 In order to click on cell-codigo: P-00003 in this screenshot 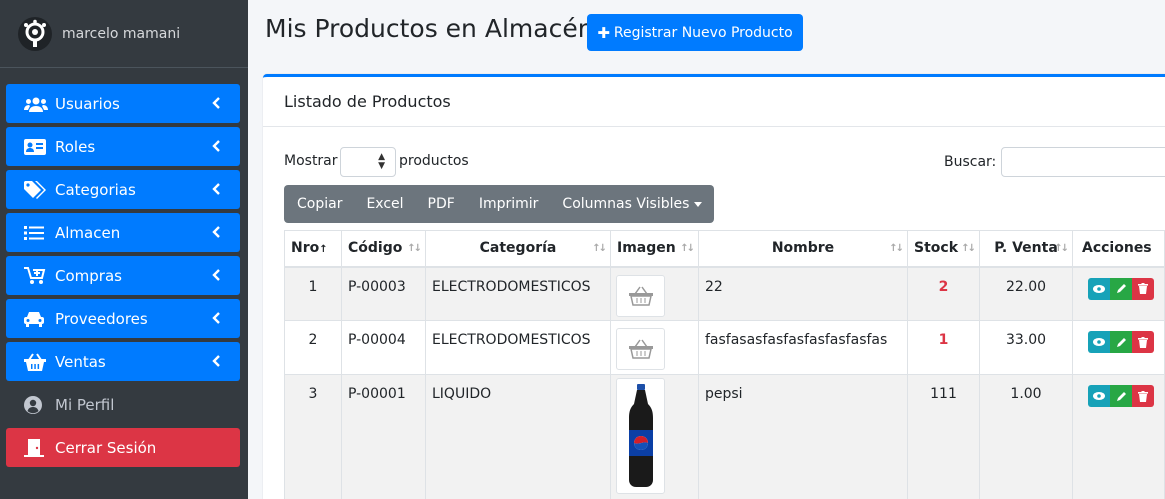, I will do `click(383, 293)`.